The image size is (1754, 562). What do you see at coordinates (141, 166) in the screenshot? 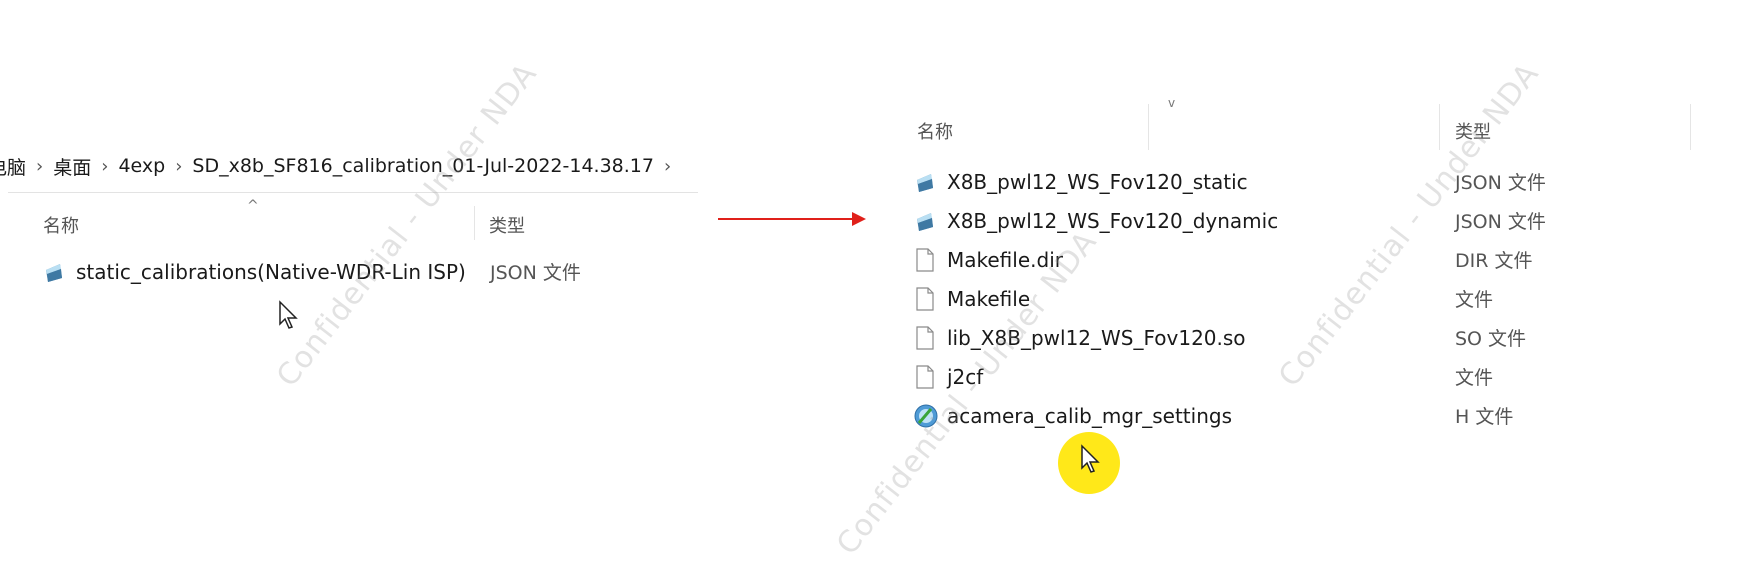
I see `breadcrumb-item-4exp: 4exp` at bounding box center [141, 166].